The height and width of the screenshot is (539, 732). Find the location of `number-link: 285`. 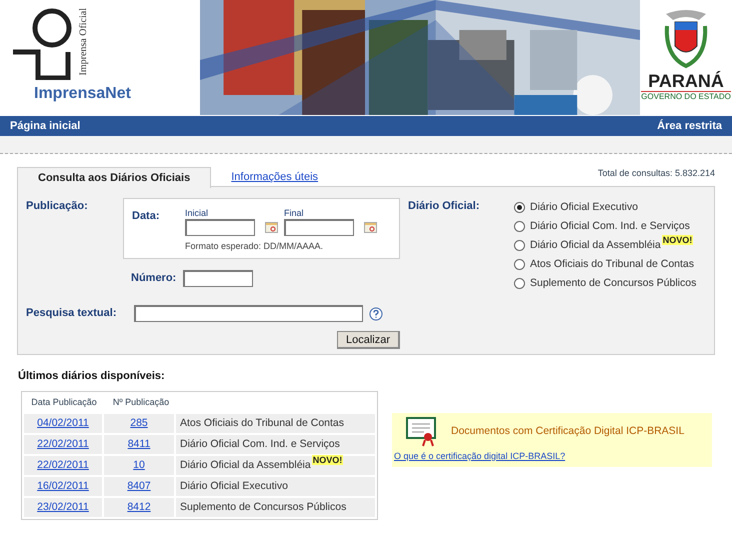

number-link: 285 is located at coordinates (139, 423).